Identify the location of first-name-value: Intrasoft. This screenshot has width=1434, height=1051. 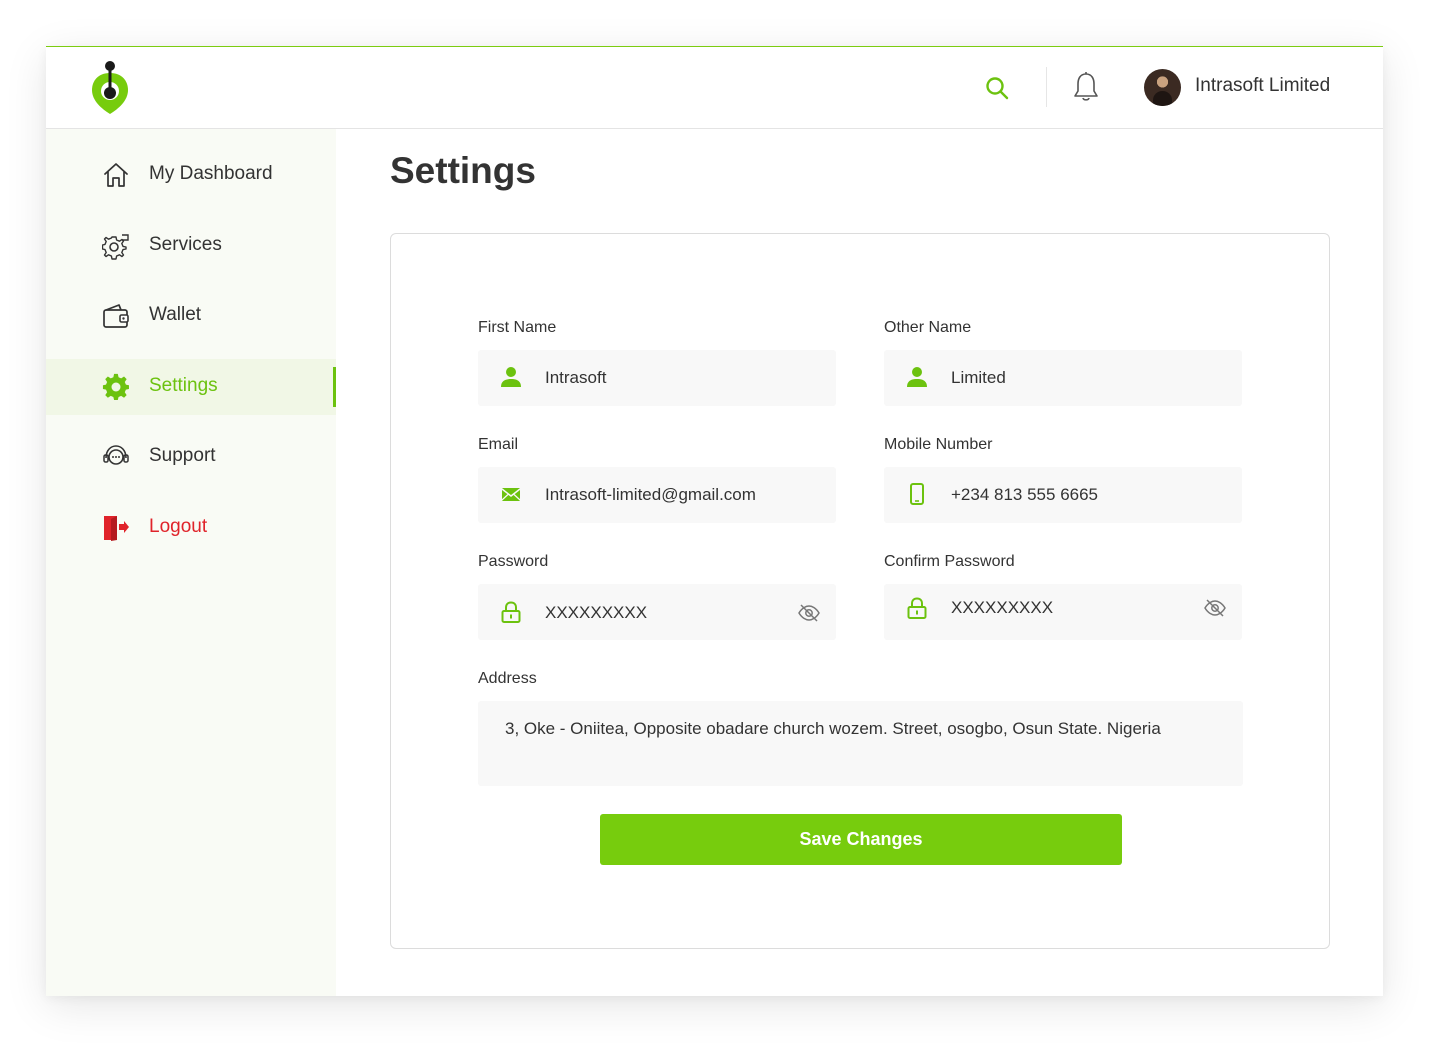
(576, 377).